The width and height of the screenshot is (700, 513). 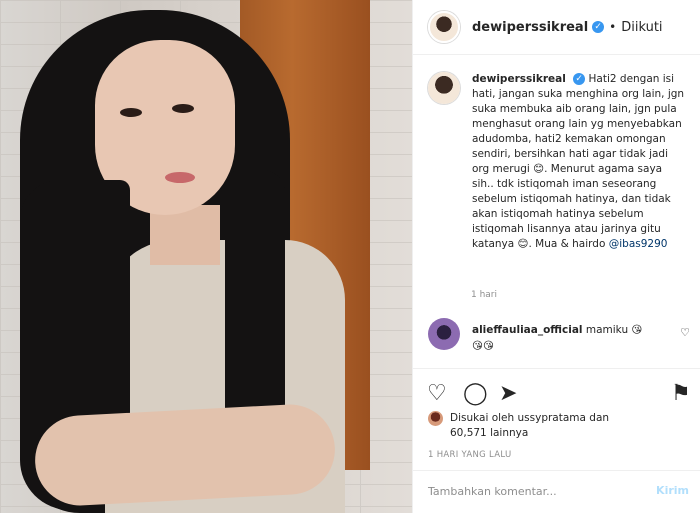 I want to click on liker-avatar, so click(x=435, y=418).